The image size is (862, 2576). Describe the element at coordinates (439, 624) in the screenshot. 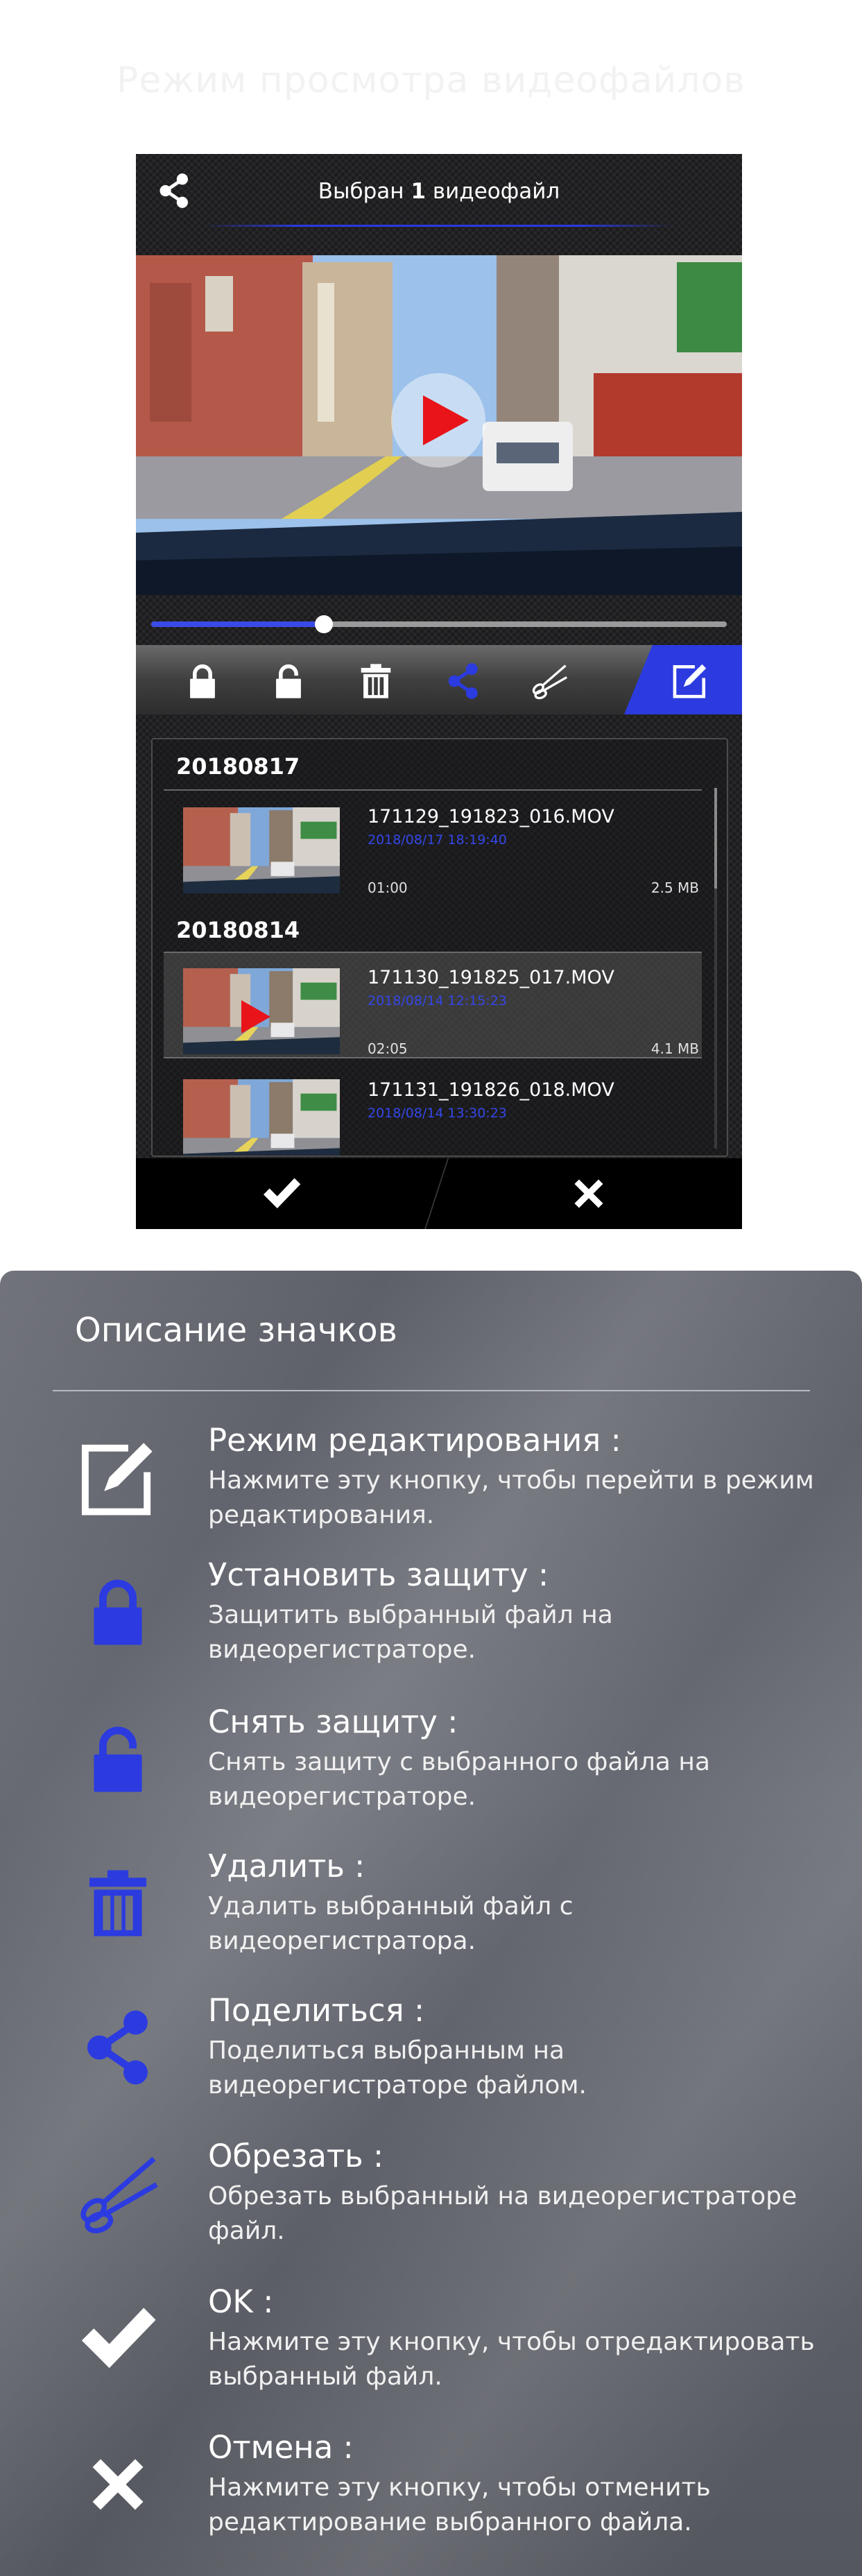

I see `progress-bar` at that location.